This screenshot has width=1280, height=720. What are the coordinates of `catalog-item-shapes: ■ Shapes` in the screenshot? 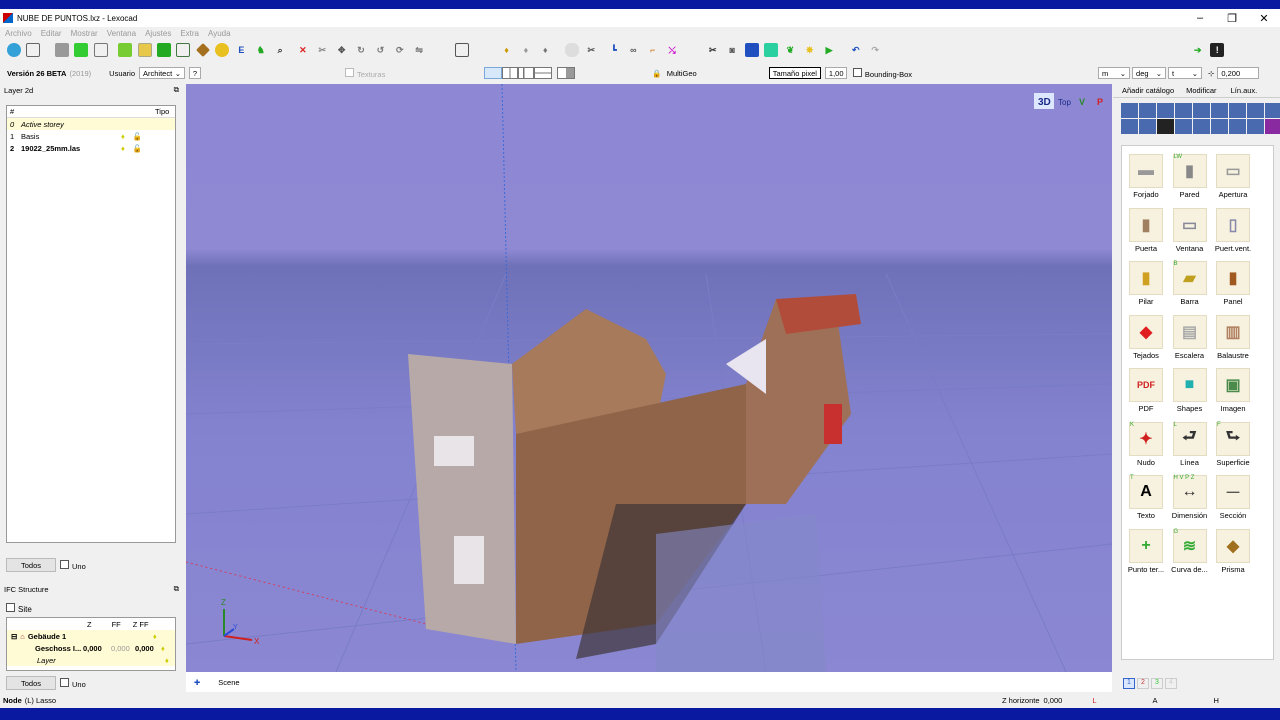 It's located at (1190, 390).